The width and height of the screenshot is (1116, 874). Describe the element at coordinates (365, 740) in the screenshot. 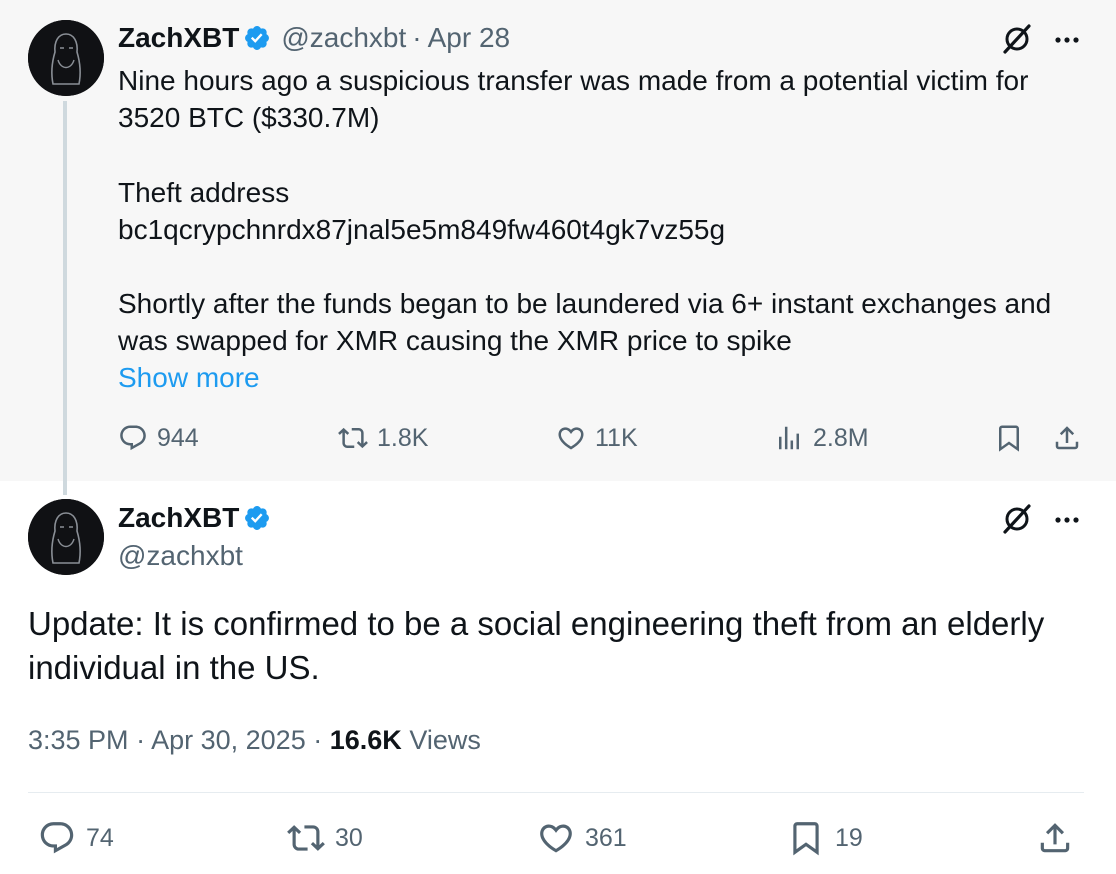

I see `views-count: 16.6K` at that location.